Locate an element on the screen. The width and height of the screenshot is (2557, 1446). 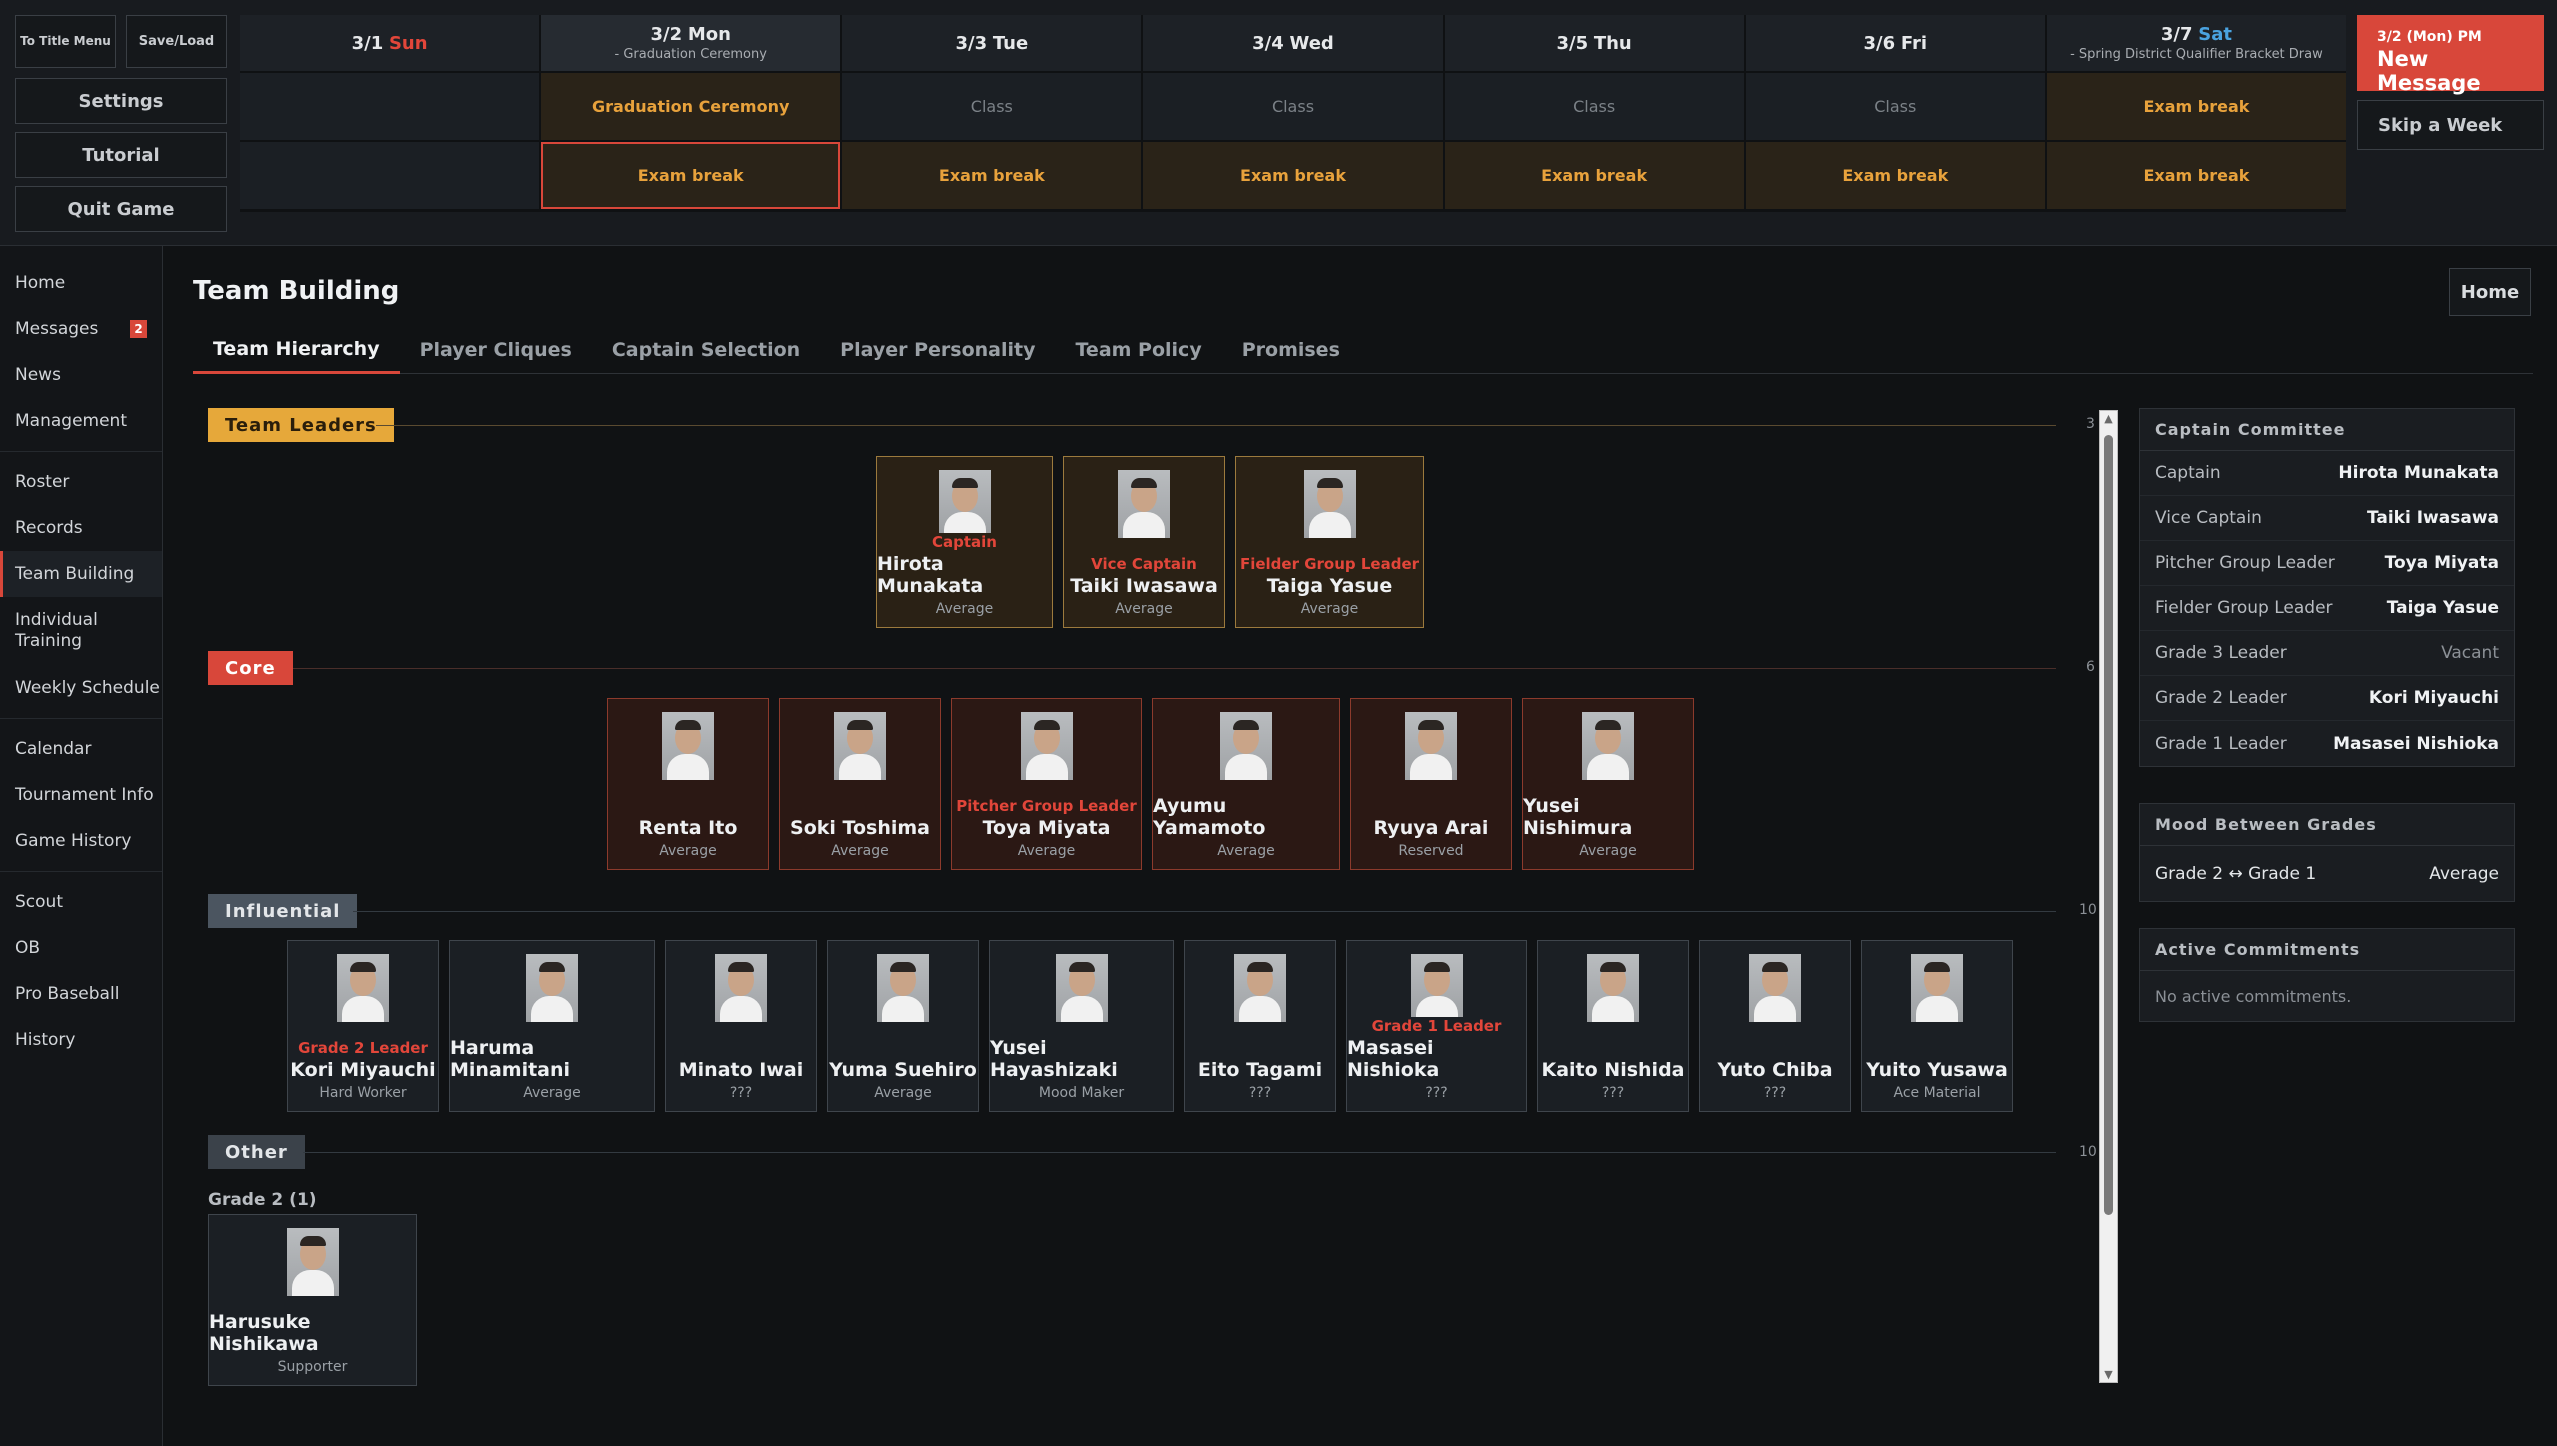
scrollbar-thumb is located at coordinates (2108, 825).